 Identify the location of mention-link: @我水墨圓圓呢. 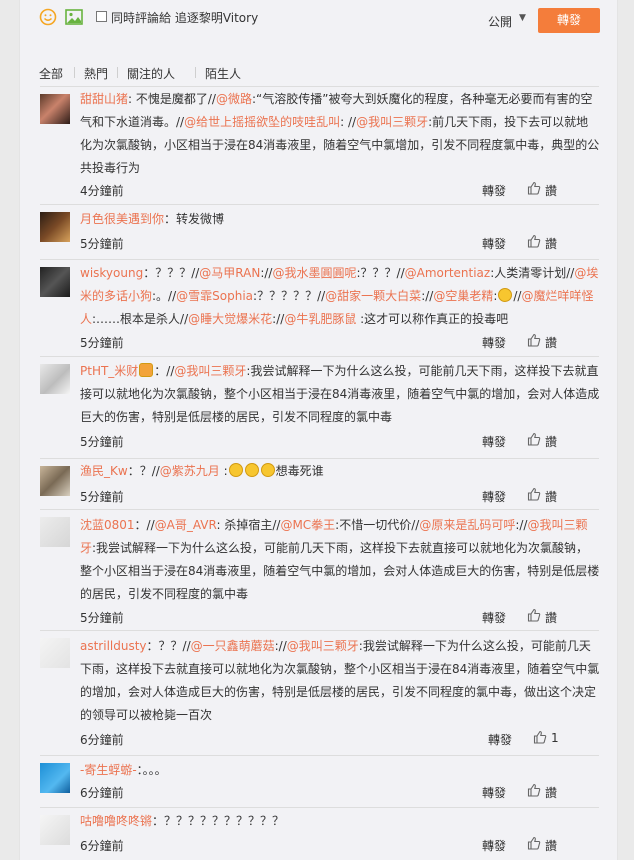
(314, 273).